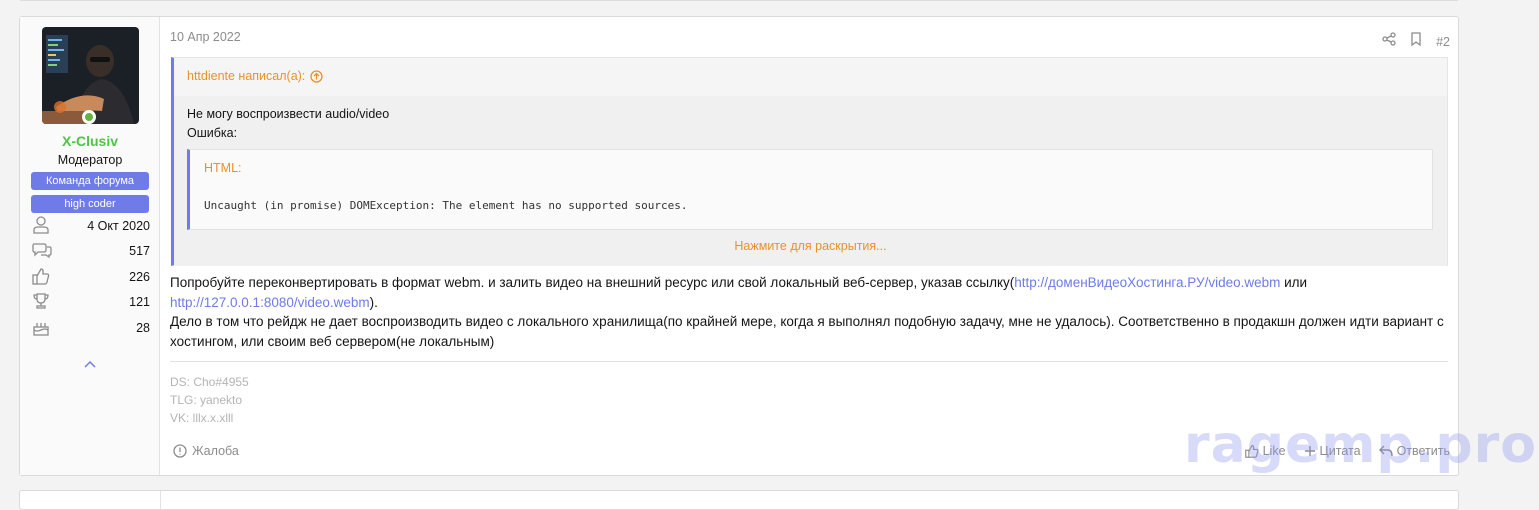  Describe the element at coordinates (206, 400) in the screenshot. I see `signature-line: TLG: yanekto` at that location.